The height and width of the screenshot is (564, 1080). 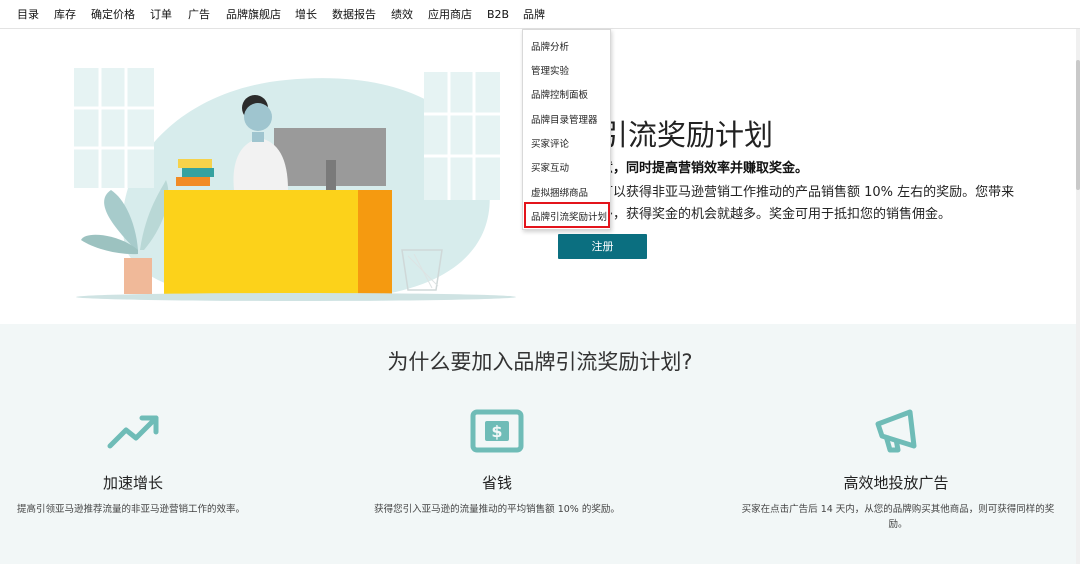 I want to click on nav-item-inventory: 库存, so click(x=65, y=14).